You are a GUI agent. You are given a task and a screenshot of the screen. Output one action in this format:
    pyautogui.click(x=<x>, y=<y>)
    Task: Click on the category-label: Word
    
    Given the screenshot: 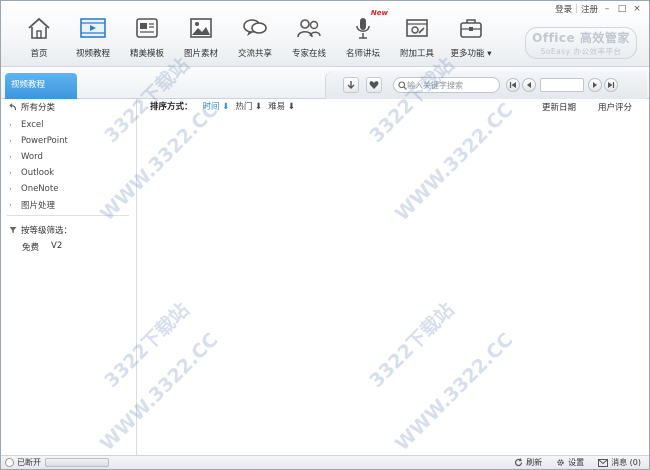 What is the action you would take?
    pyautogui.click(x=32, y=157)
    